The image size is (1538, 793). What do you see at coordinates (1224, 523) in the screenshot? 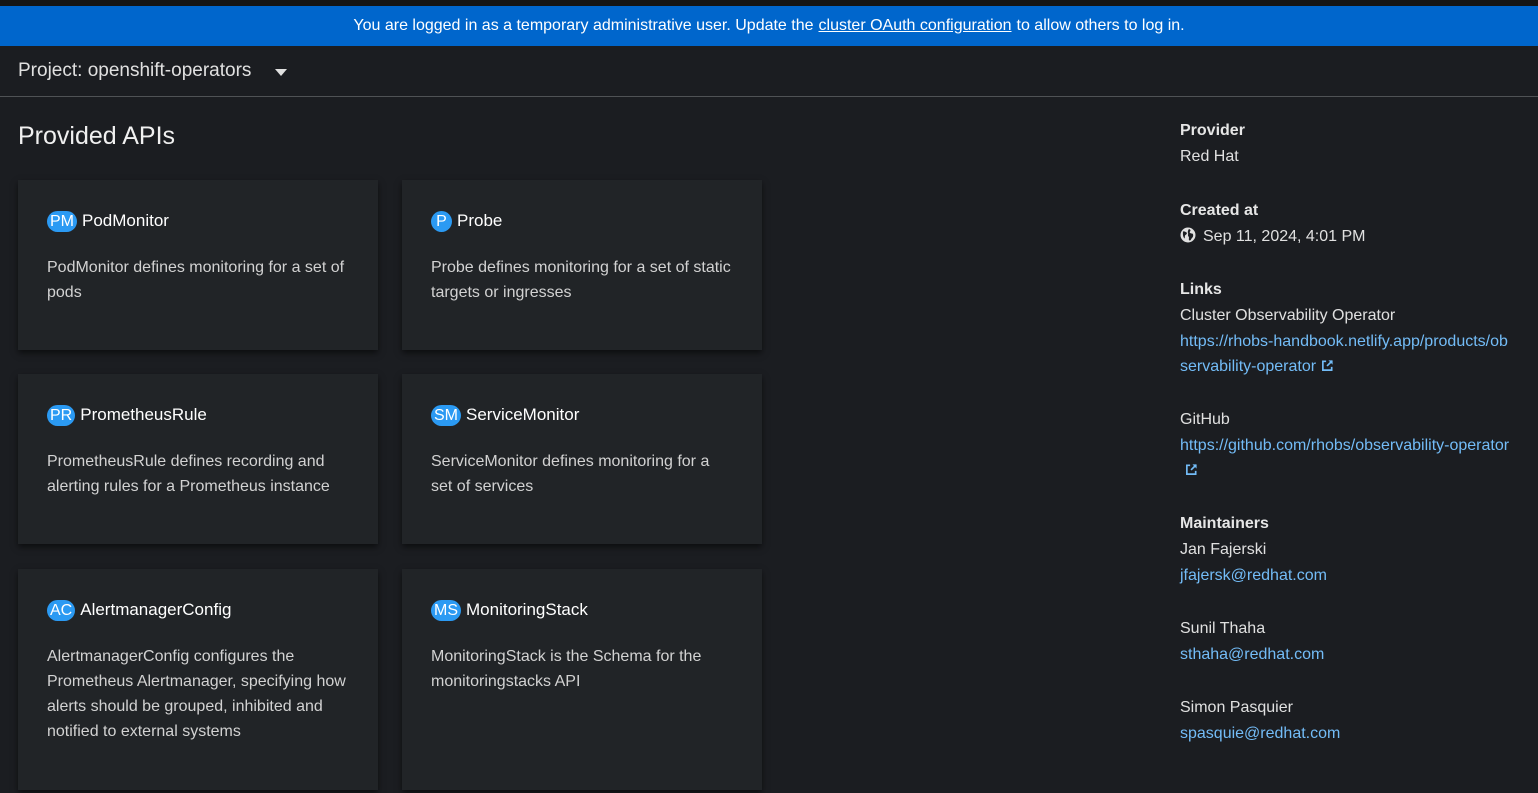
I see `maintainers-label: Maintainers` at bounding box center [1224, 523].